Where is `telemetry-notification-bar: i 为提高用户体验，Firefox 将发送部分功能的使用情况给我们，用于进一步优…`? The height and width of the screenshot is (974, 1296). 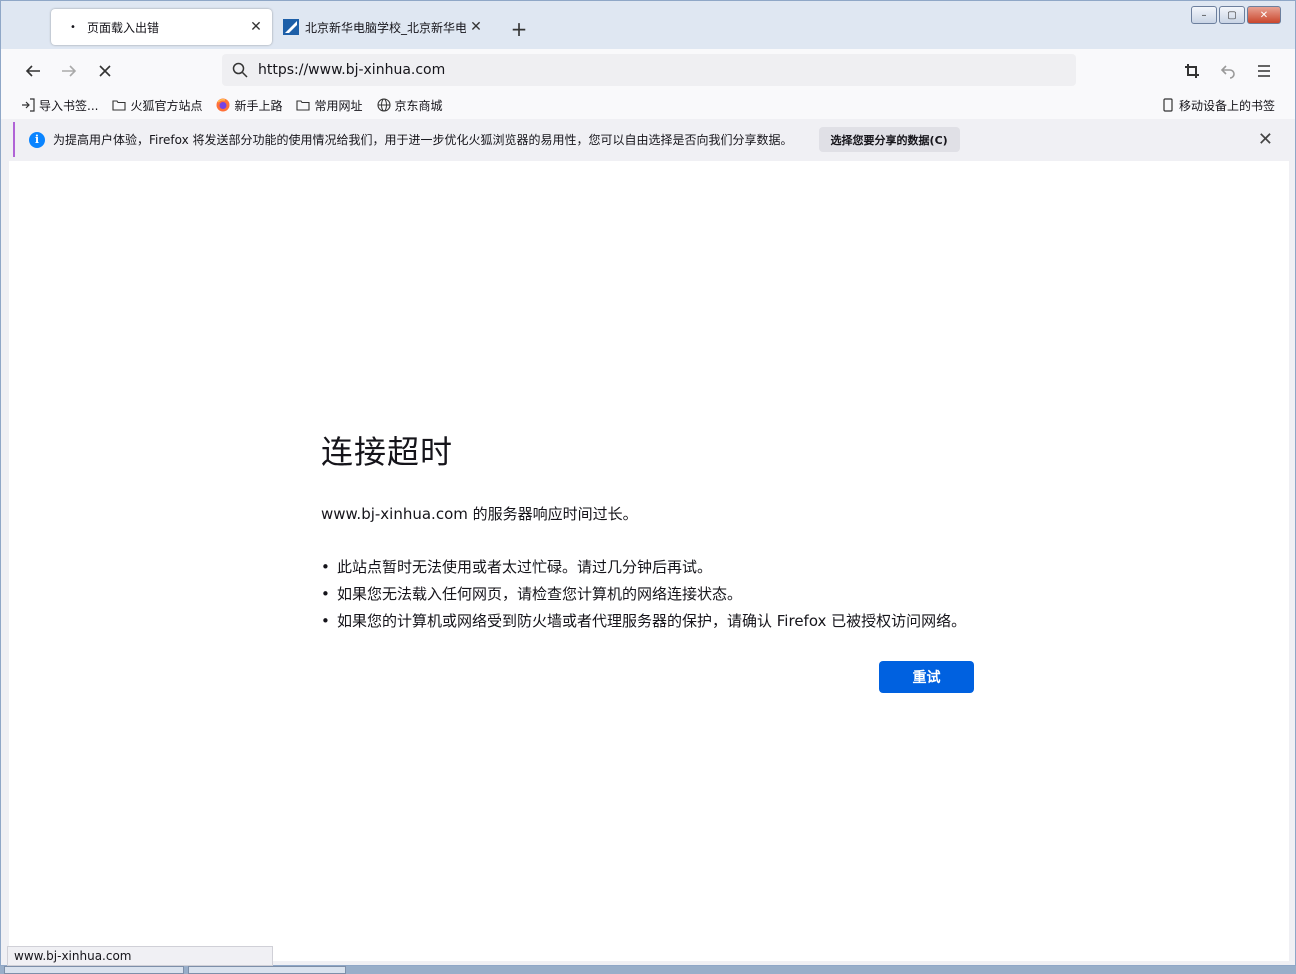
telemetry-notification-bar: i 为提高用户体验，Firefox 将发送部分功能的使用情况给我们，用于进一步优… is located at coordinates (650, 139).